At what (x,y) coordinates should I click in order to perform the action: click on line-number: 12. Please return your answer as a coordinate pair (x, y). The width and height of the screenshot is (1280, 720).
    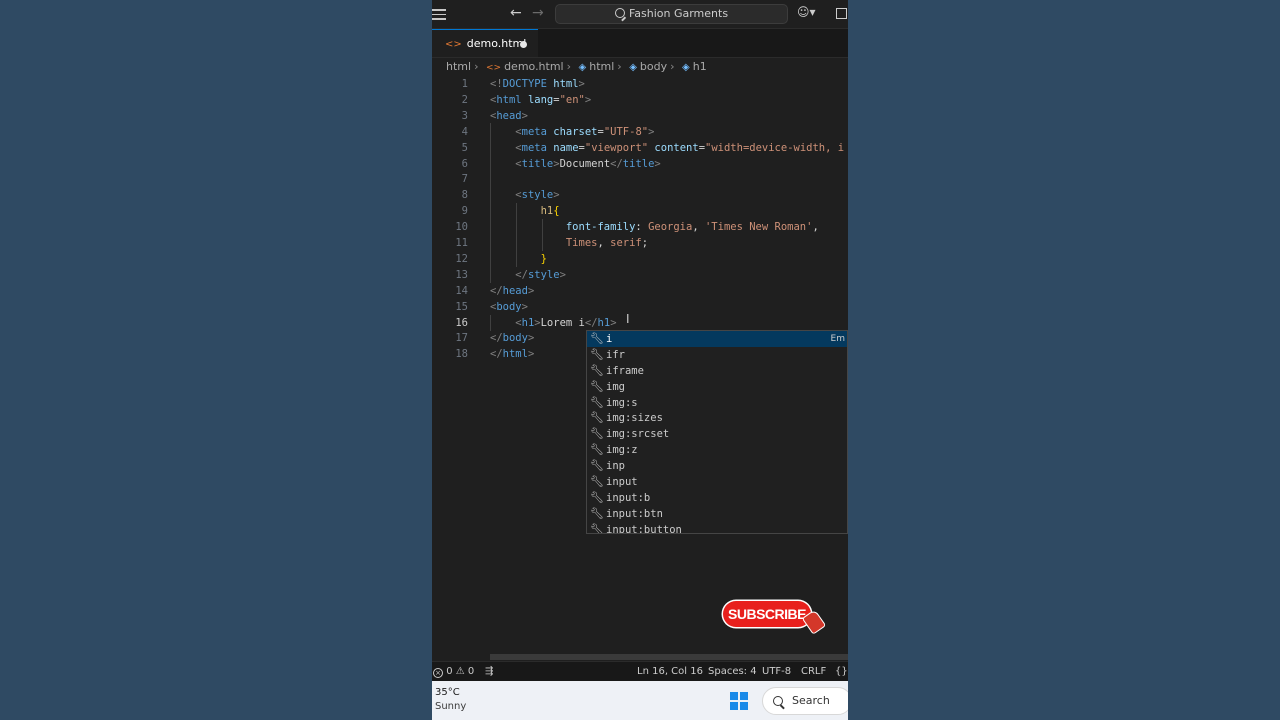
    Looking at the image, I should click on (461, 258).